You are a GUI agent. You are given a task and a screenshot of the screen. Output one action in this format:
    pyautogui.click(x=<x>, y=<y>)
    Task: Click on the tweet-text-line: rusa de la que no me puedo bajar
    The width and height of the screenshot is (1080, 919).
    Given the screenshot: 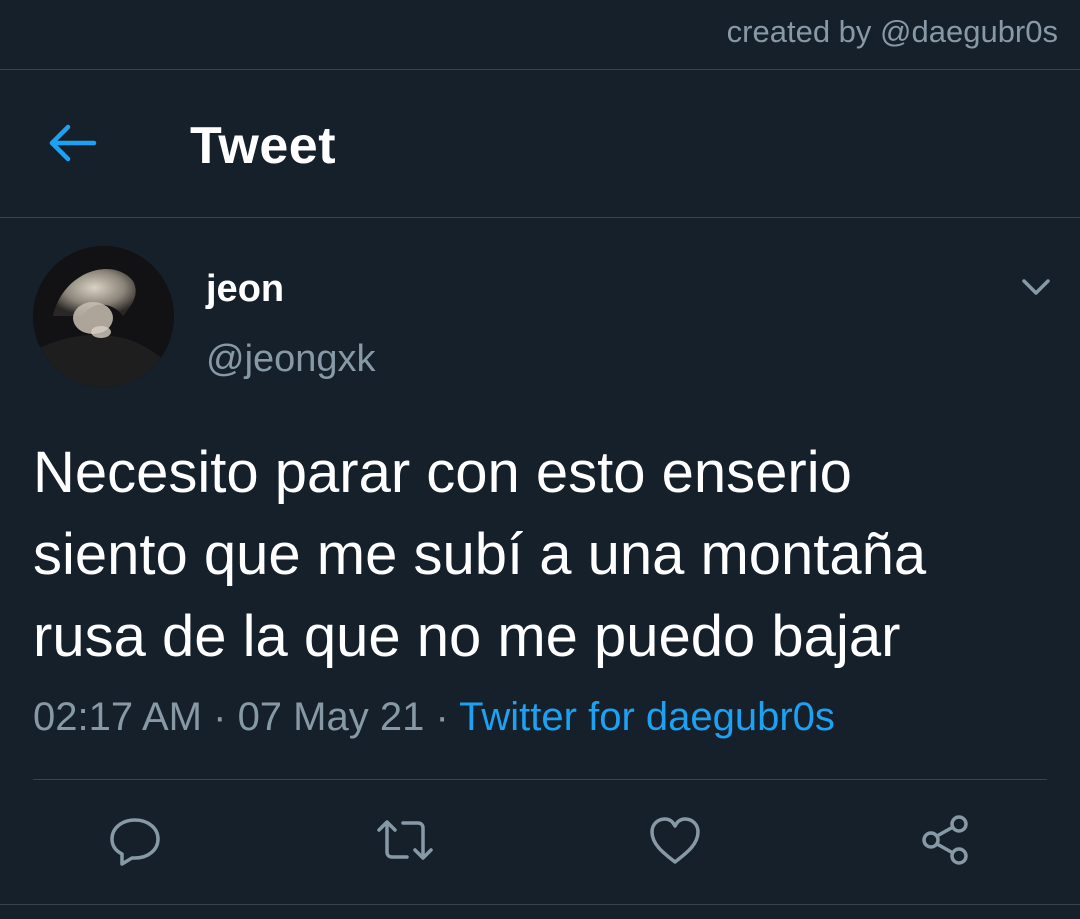 What is the action you would take?
    pyautogui.click(x=467, y=636)
    